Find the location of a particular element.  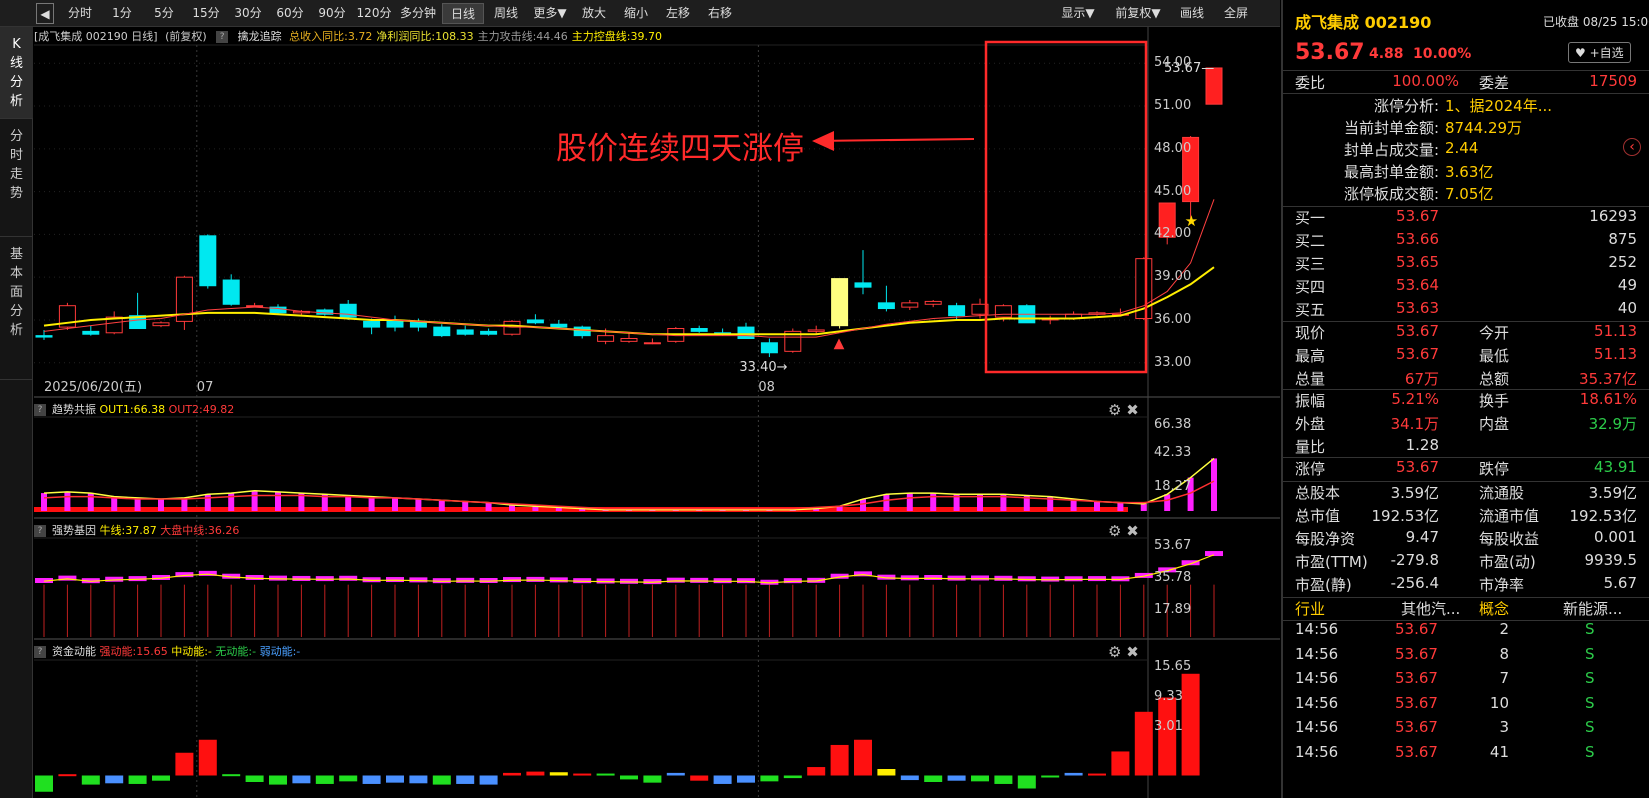

bid-label: 买一 is located at coordinates (1310, 218).